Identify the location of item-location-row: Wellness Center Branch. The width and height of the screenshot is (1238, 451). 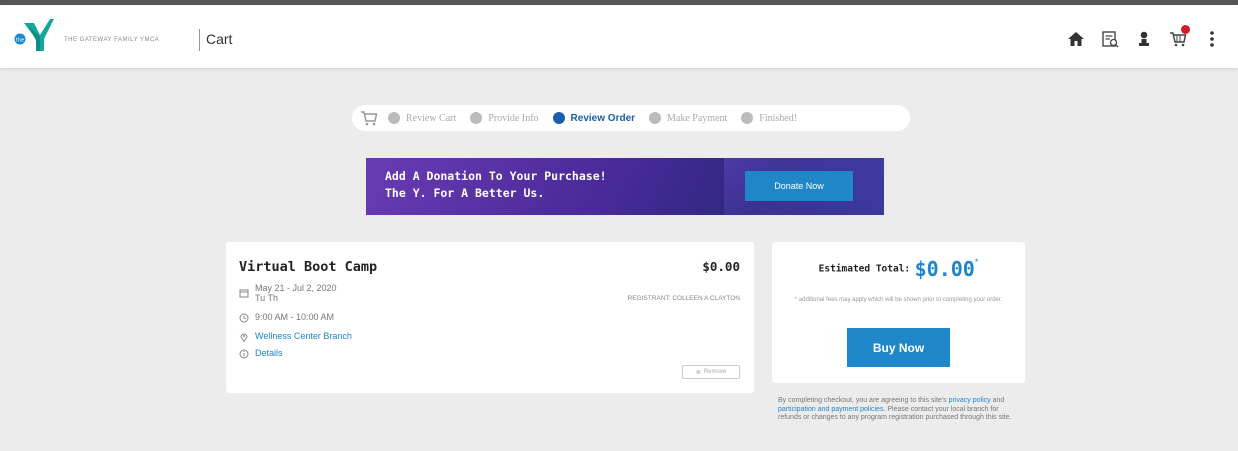
(295, 336).